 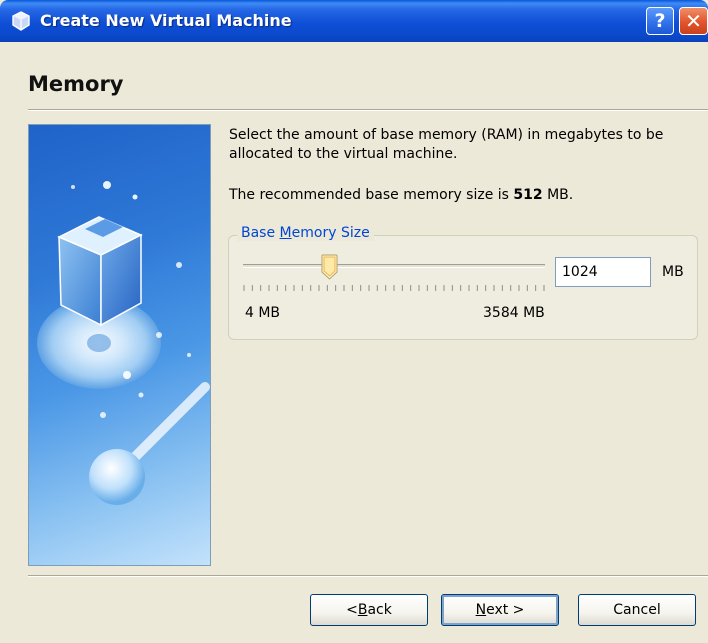 I want to click on base-memory-group-label: Base Memory Size, so click(x=305, y=233).